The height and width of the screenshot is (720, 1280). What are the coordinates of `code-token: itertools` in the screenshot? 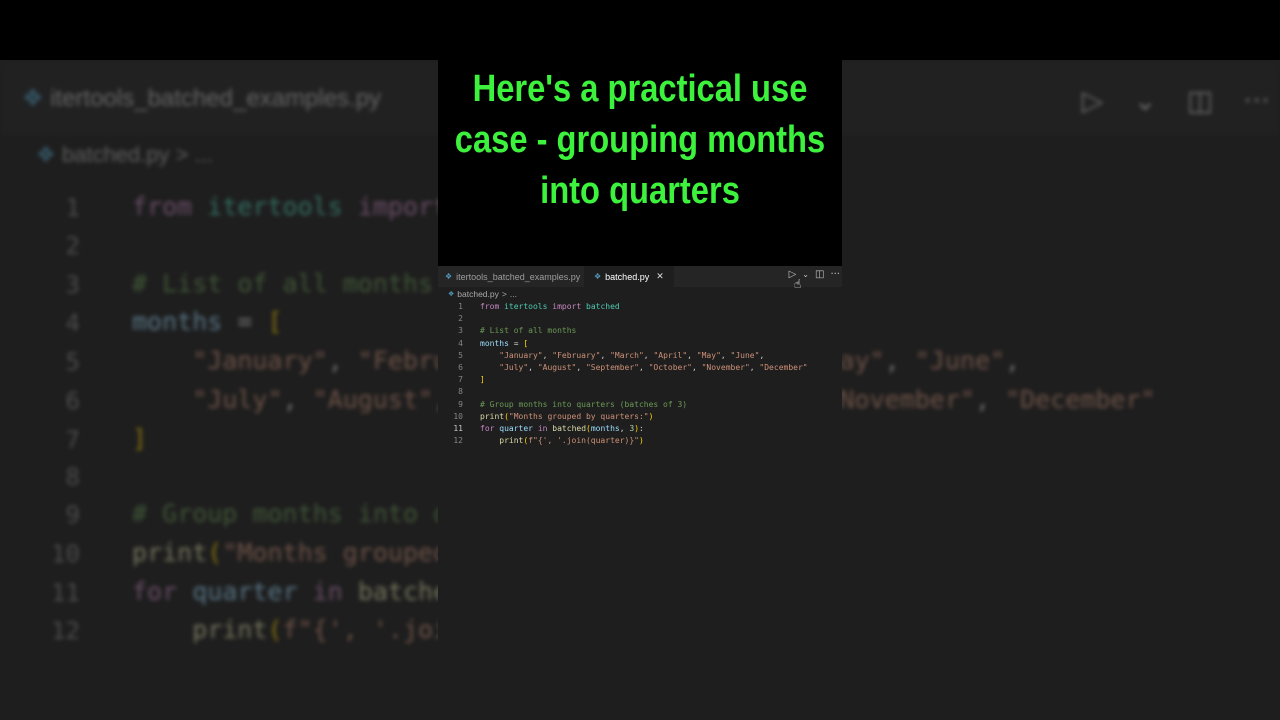 It's located at (526, 306).